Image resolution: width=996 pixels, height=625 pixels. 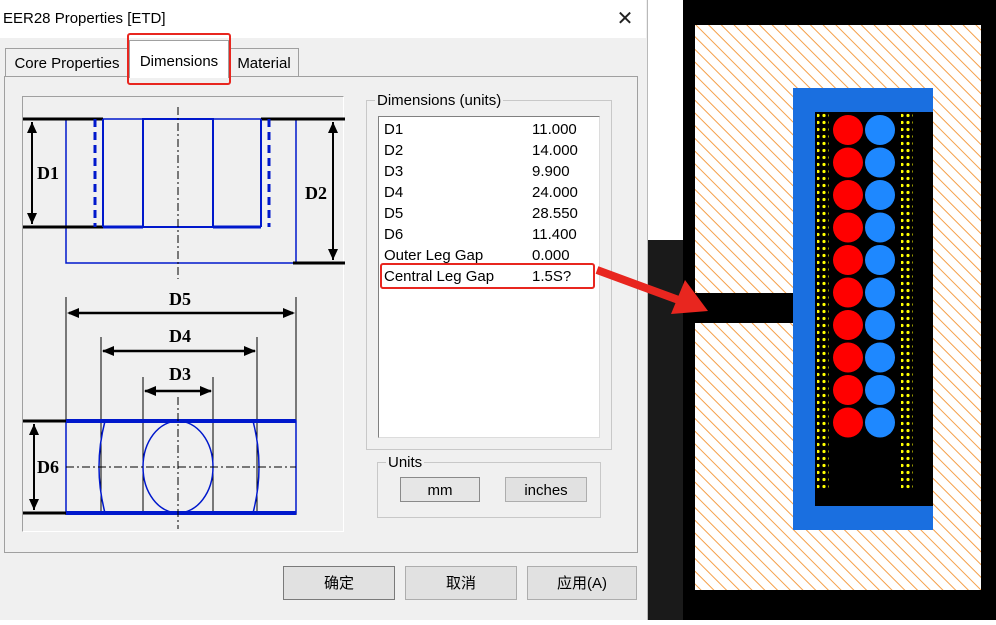 I want to click on cancel-button-label: 取消, so click(x=460, y=583).